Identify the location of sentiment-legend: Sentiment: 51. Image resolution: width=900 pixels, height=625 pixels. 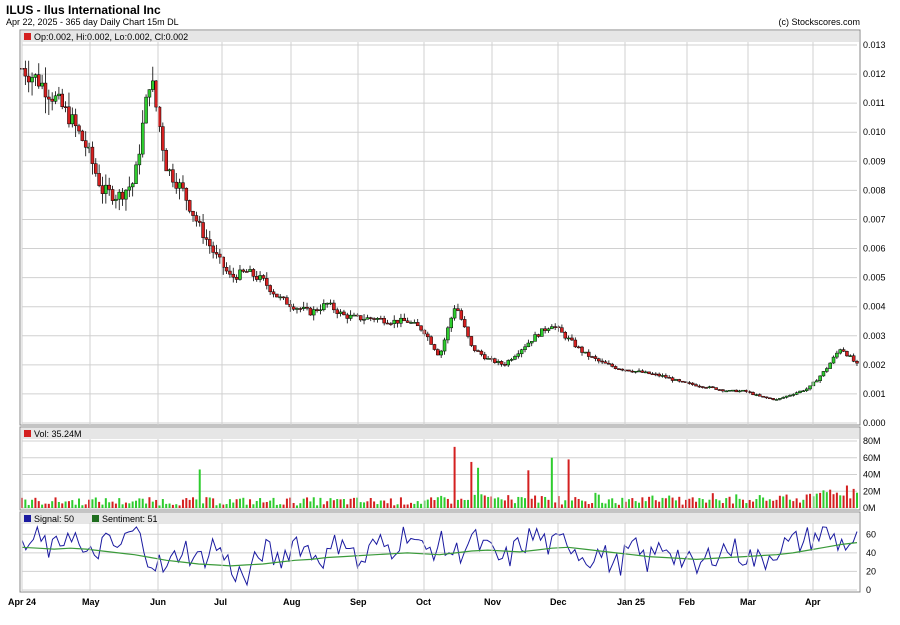
(130, 519).